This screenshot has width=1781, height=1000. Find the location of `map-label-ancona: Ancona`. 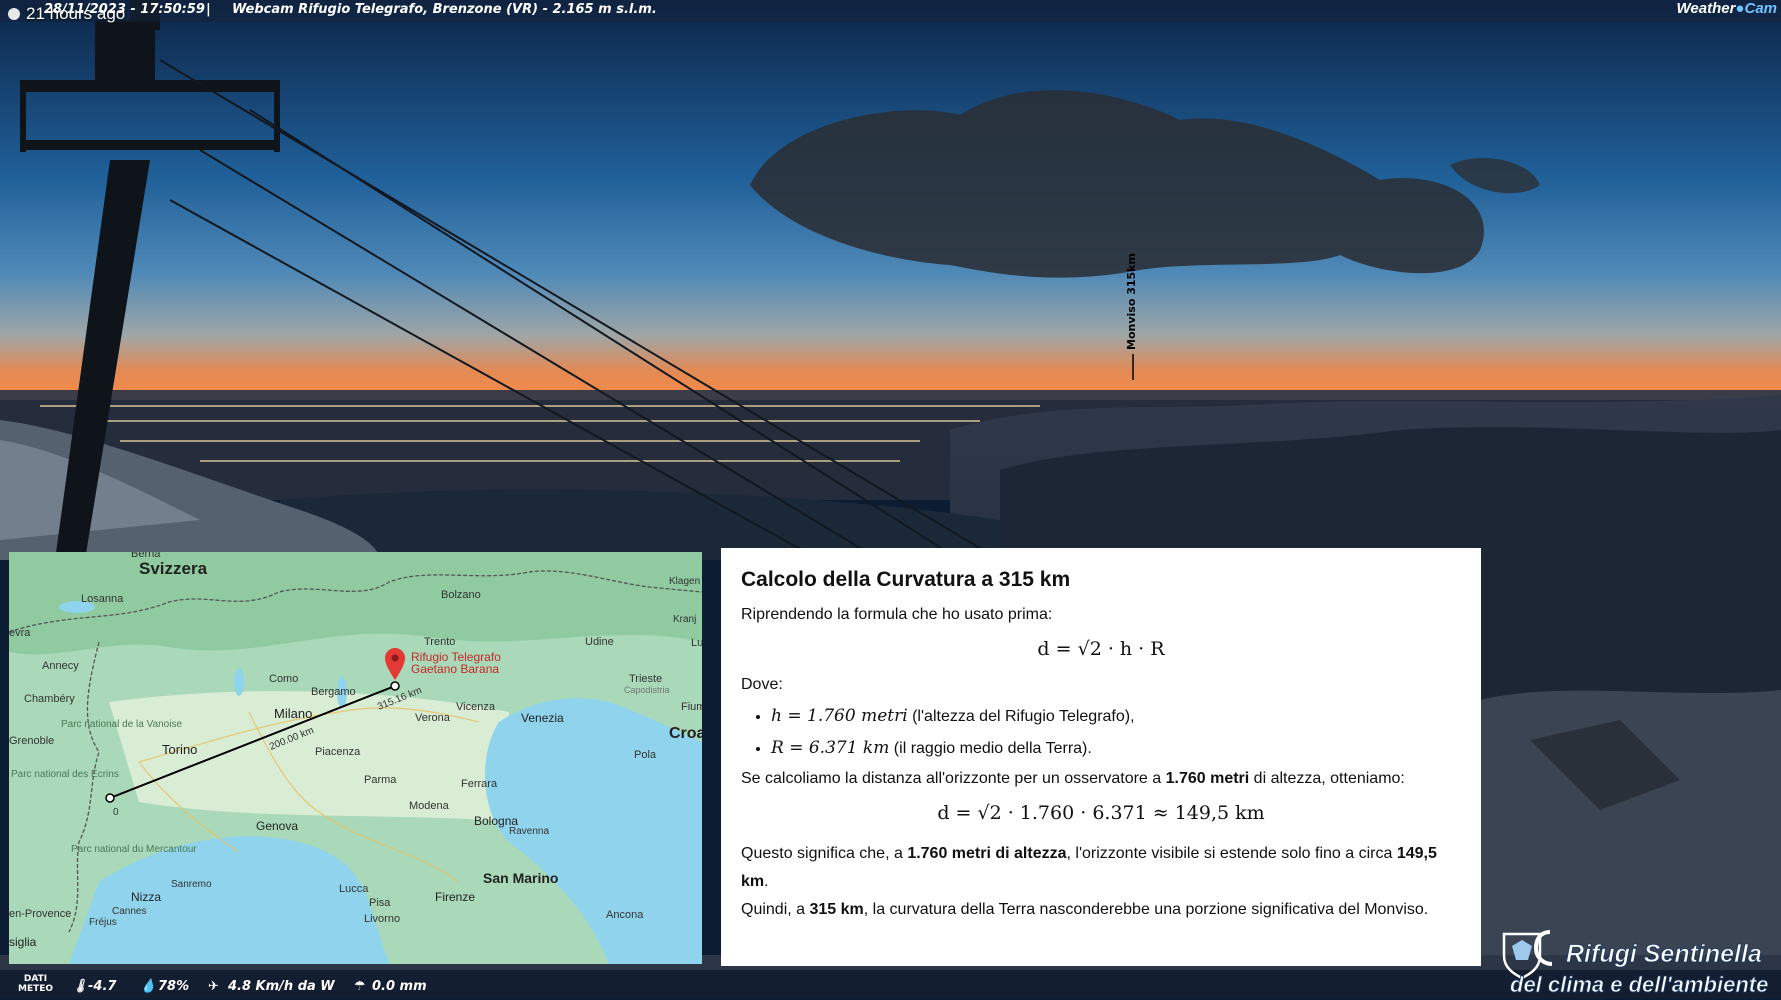

map-label-ancona: Ancona is located at coordinates (625, 915).